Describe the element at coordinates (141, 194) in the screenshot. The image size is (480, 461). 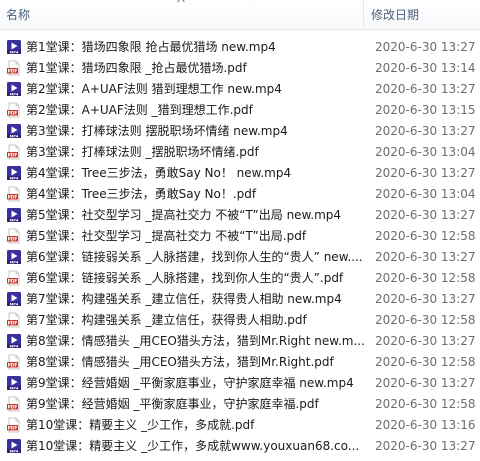
I see `file-name: 第4堂课：Tree三步法，勇敢Say No！.pdf` at that location.